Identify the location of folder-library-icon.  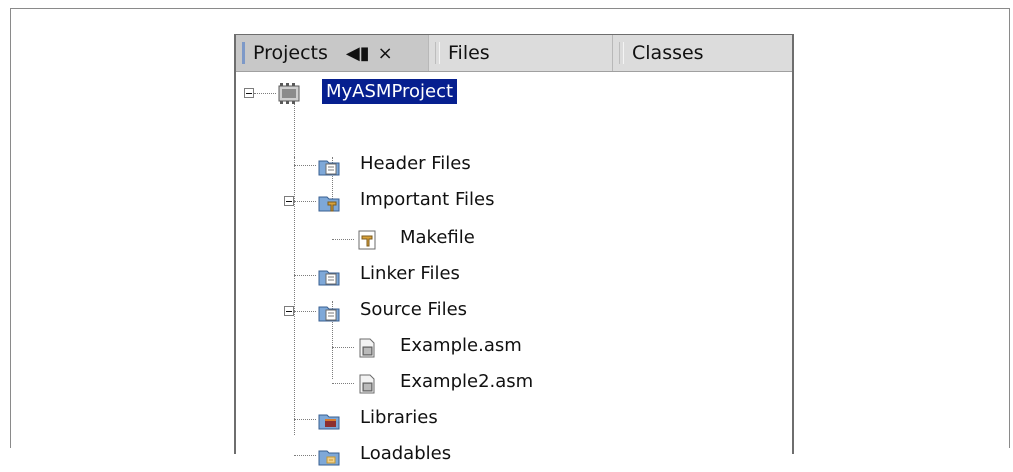
(329, 420).